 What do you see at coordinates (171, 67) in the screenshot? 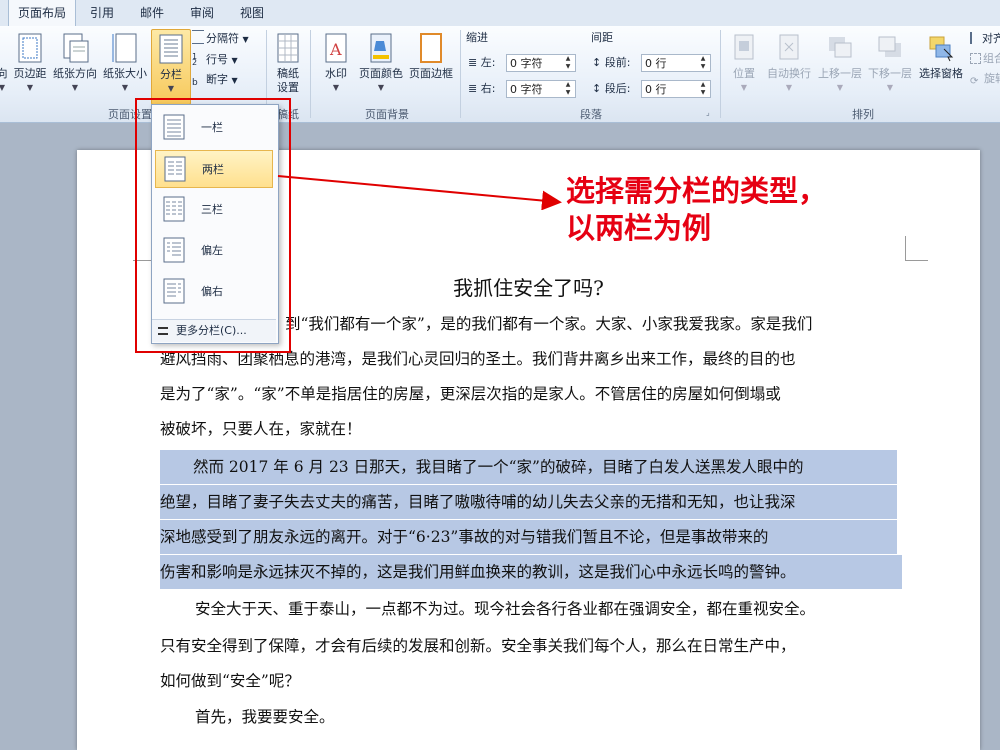
I see `columns-button: 分栏 ▼` at bounding box center [171, 67].